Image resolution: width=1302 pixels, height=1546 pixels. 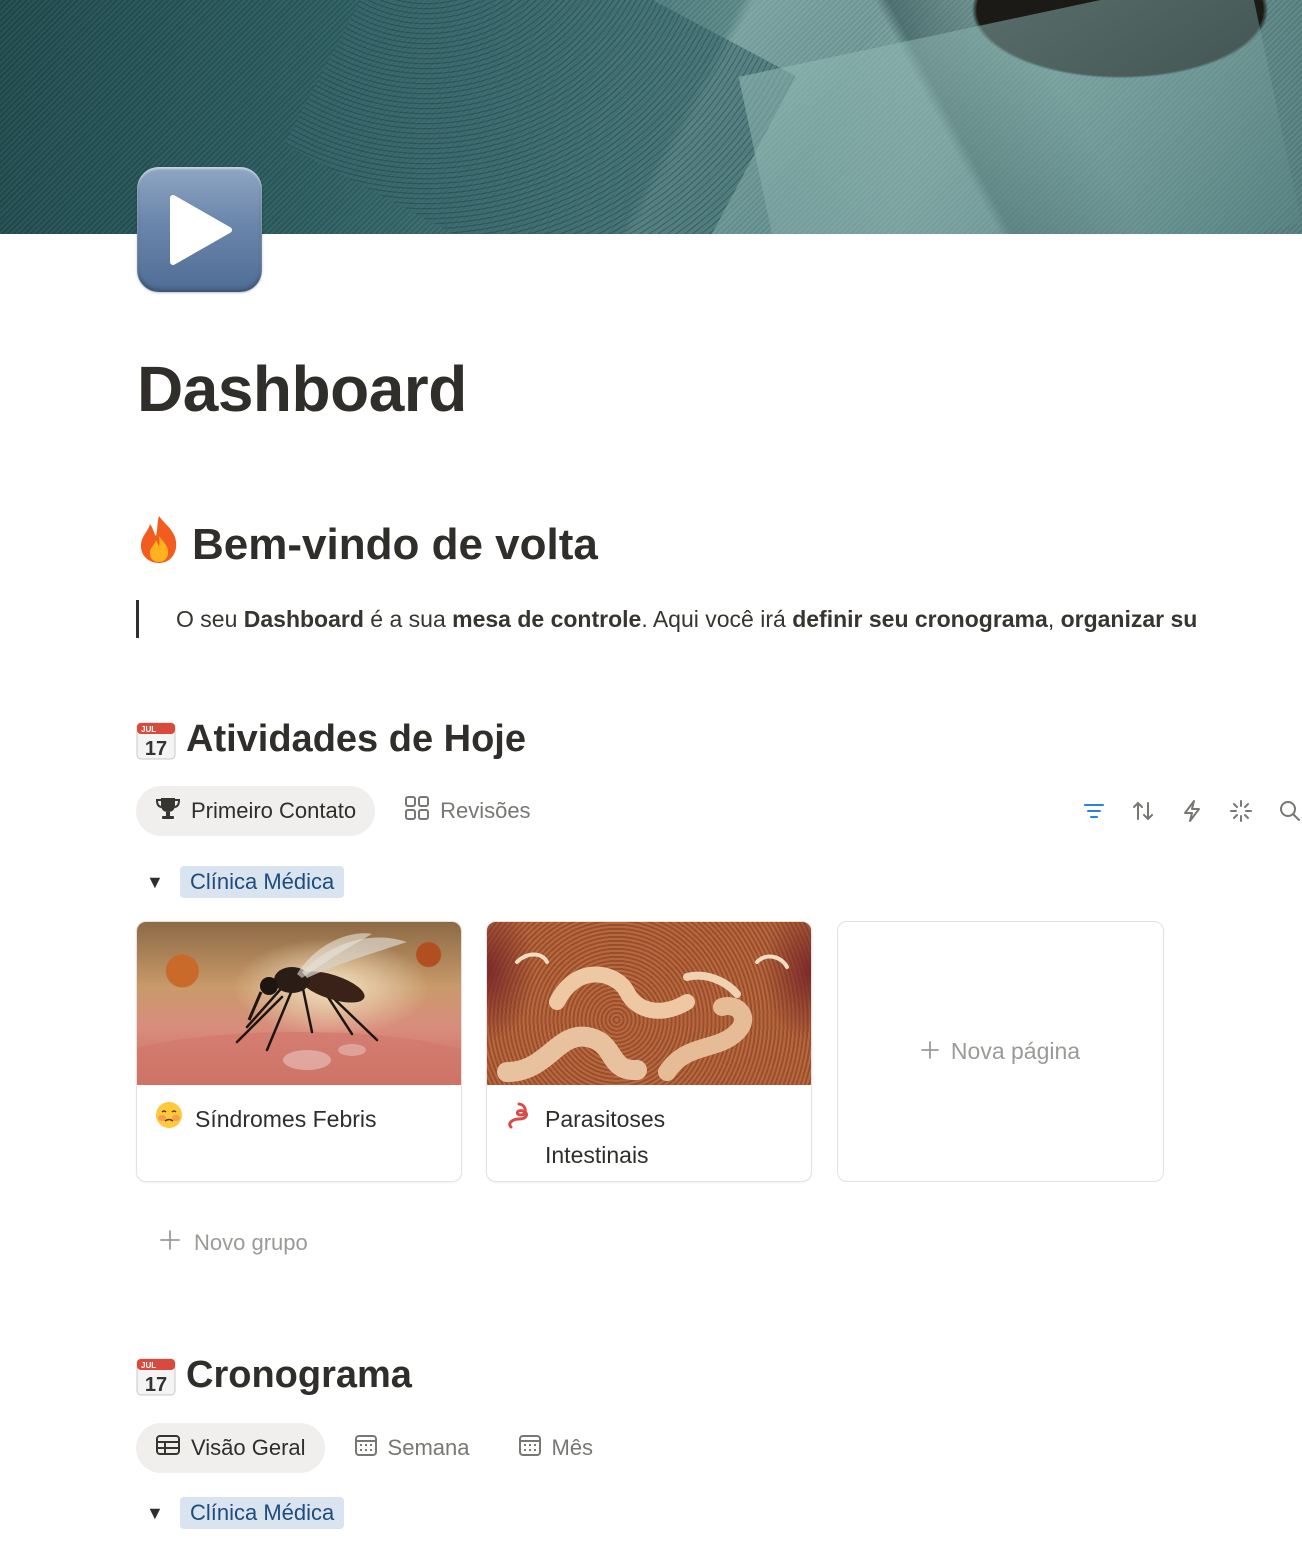 I want to click on quote-text: ,, so click(x=1054, y=619).